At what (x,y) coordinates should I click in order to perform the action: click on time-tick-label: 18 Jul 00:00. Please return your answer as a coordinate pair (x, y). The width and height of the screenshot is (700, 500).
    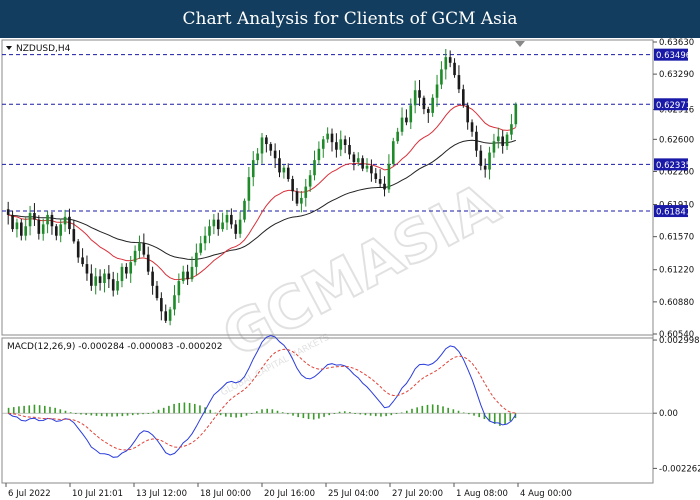
    Looking at the image, I should click on (225, 494).